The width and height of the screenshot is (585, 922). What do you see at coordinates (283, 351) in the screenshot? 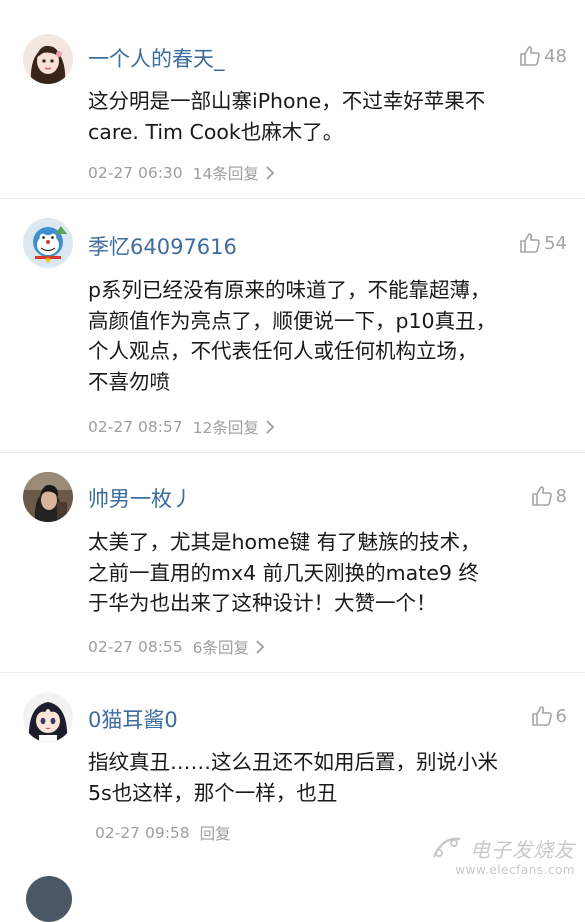
I see `comment-line: 个人观点，不代表任何人或任何机构立场，` at bounding box center [283, 351].